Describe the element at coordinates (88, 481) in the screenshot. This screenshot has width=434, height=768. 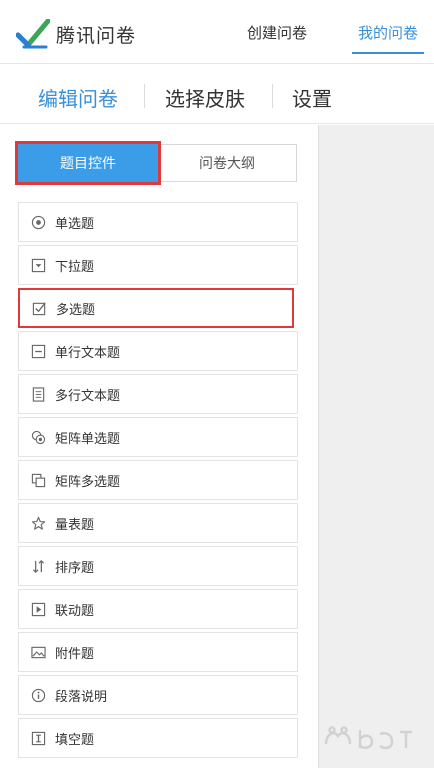
I see `question-type-label: 矩阵多选题` at that location.